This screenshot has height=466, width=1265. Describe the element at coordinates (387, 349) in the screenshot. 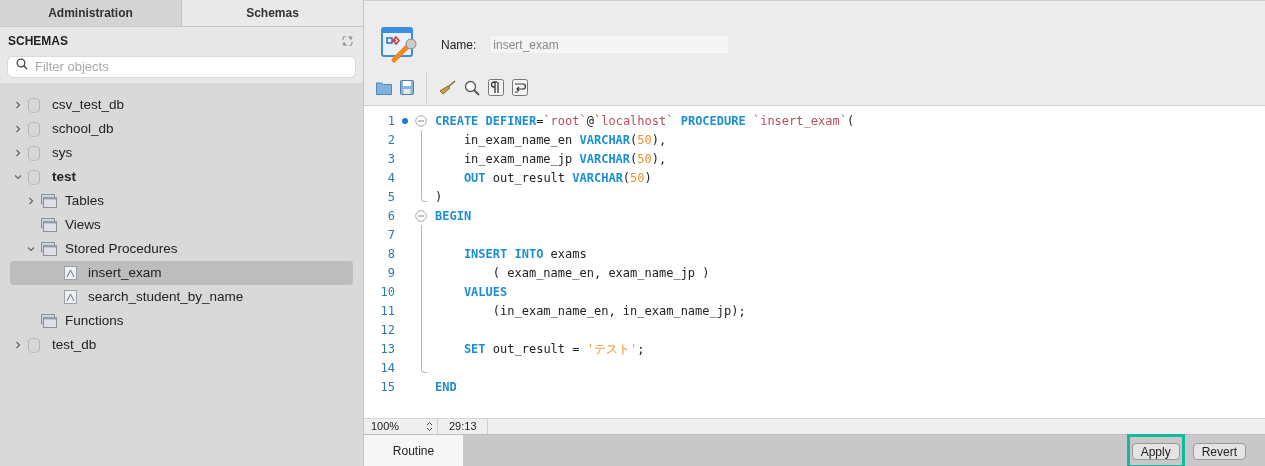

I see `line-number: 13` at that location.